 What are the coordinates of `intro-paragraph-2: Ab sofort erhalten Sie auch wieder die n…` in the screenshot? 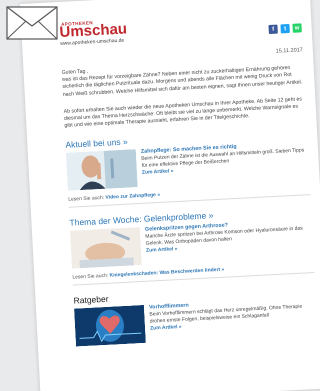 It's located at (183, 113).